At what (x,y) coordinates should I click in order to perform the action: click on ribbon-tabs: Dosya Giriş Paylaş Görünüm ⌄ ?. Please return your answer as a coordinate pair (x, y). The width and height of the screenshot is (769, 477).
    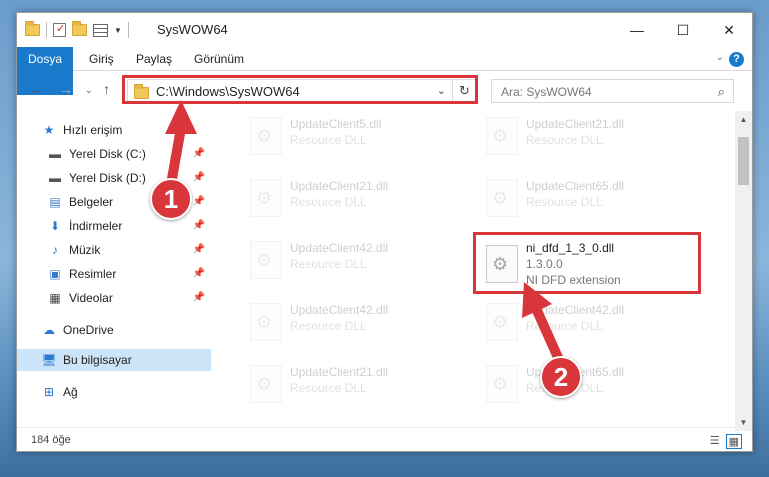
    Looking at the image, I should click on (384, 71).